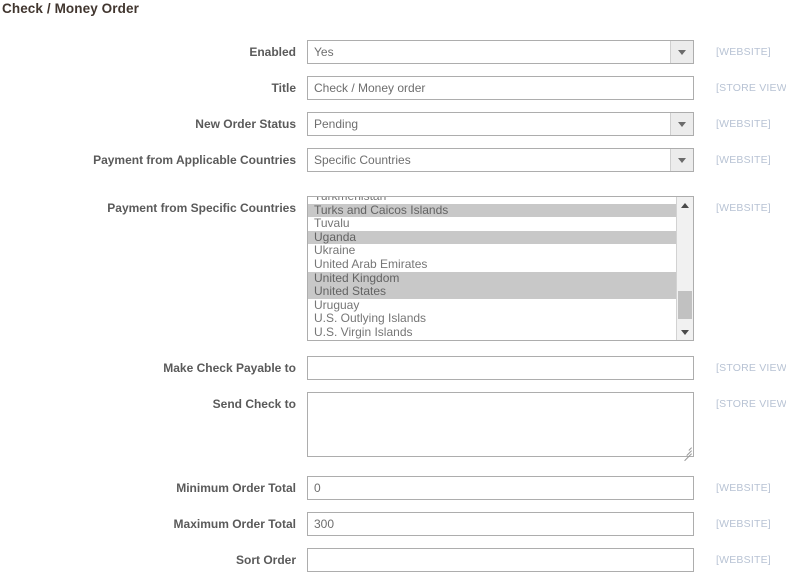 Image resolution: width=786 pixels, height=576 pixels. Describe the element at coordinates (70, 8) in the screenshot. I see `page-title: Check / Money Order` at that location.